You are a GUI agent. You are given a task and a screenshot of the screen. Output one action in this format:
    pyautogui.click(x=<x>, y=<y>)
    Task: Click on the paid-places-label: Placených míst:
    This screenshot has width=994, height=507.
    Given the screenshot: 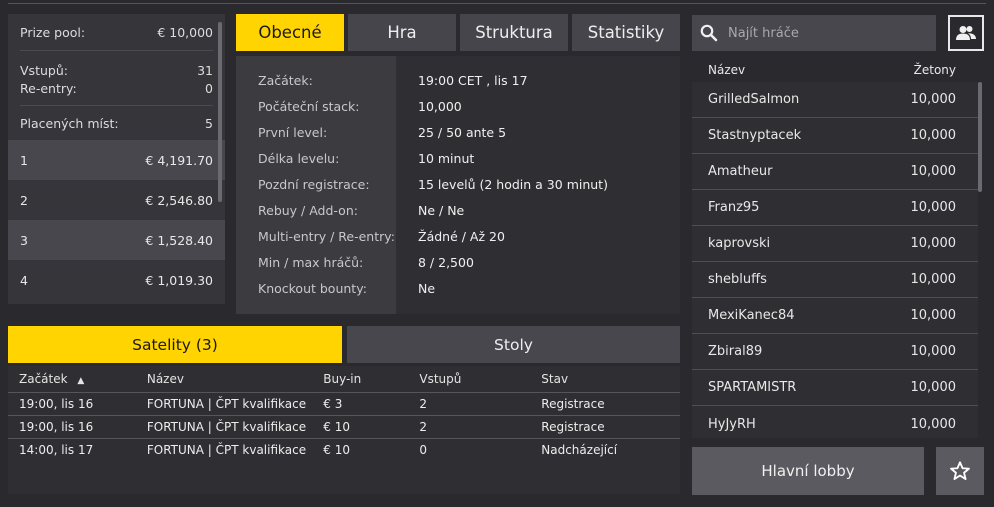 What is the action you would take?
    pyautogui.click(x=69, y=123)
    